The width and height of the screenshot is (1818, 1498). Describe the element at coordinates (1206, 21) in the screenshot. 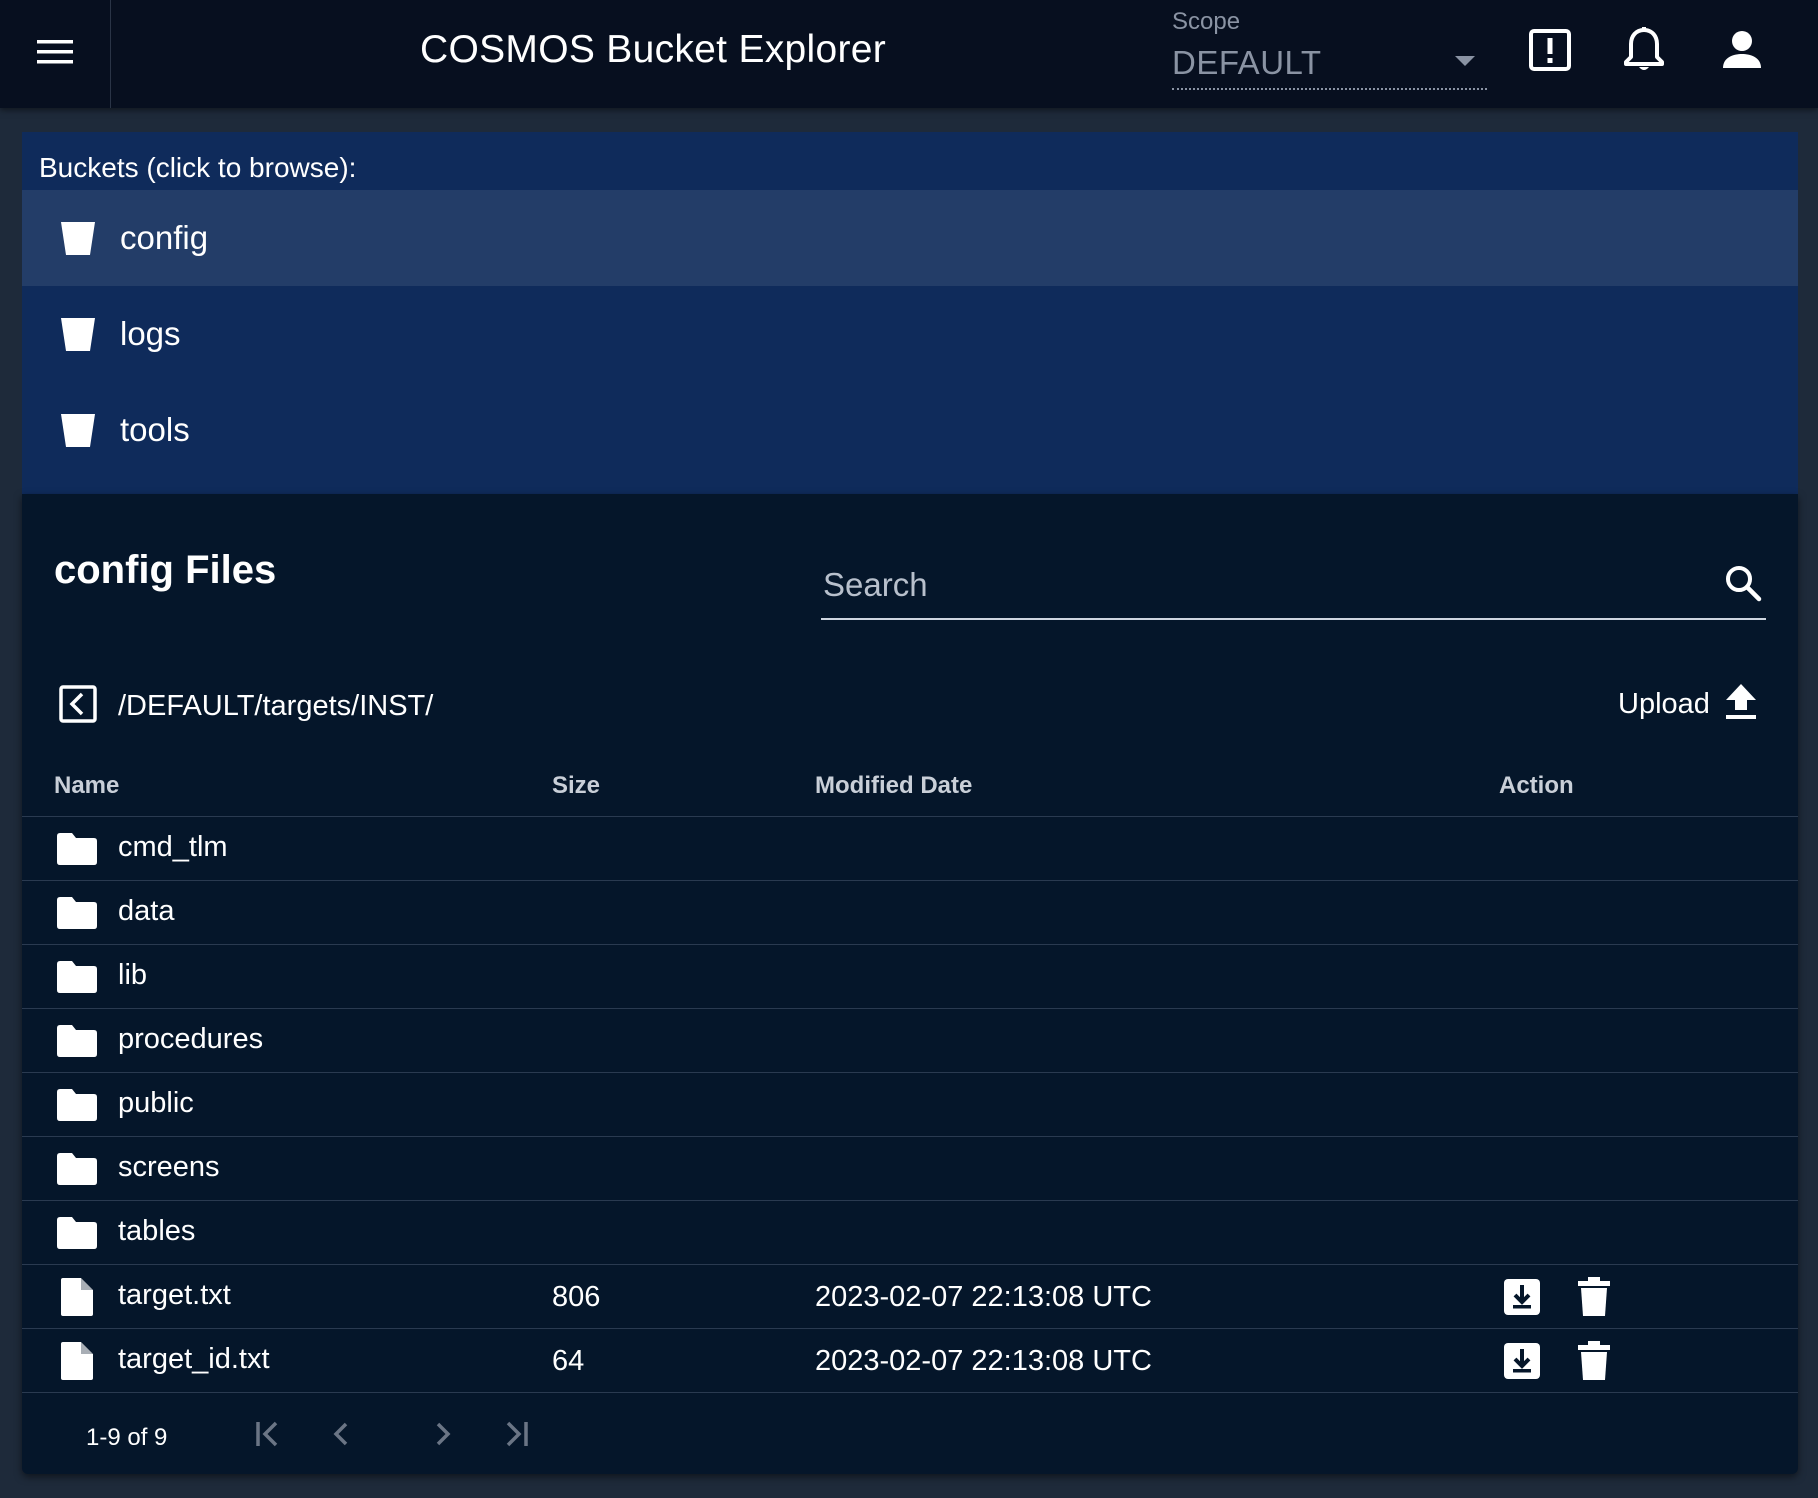

I see `scope-label: Scope` at that location.